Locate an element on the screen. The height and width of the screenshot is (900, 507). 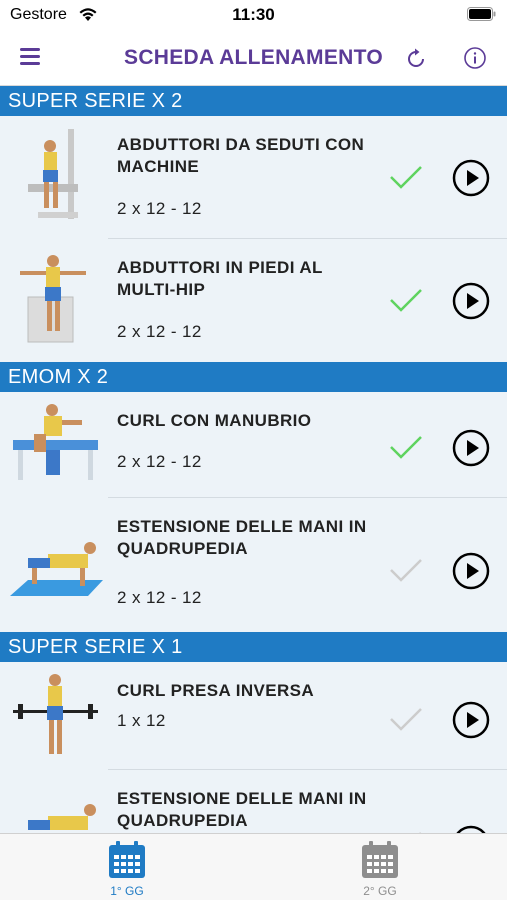
section-header: SUPER SERIE X 1 is located at coordinates (253, 647).